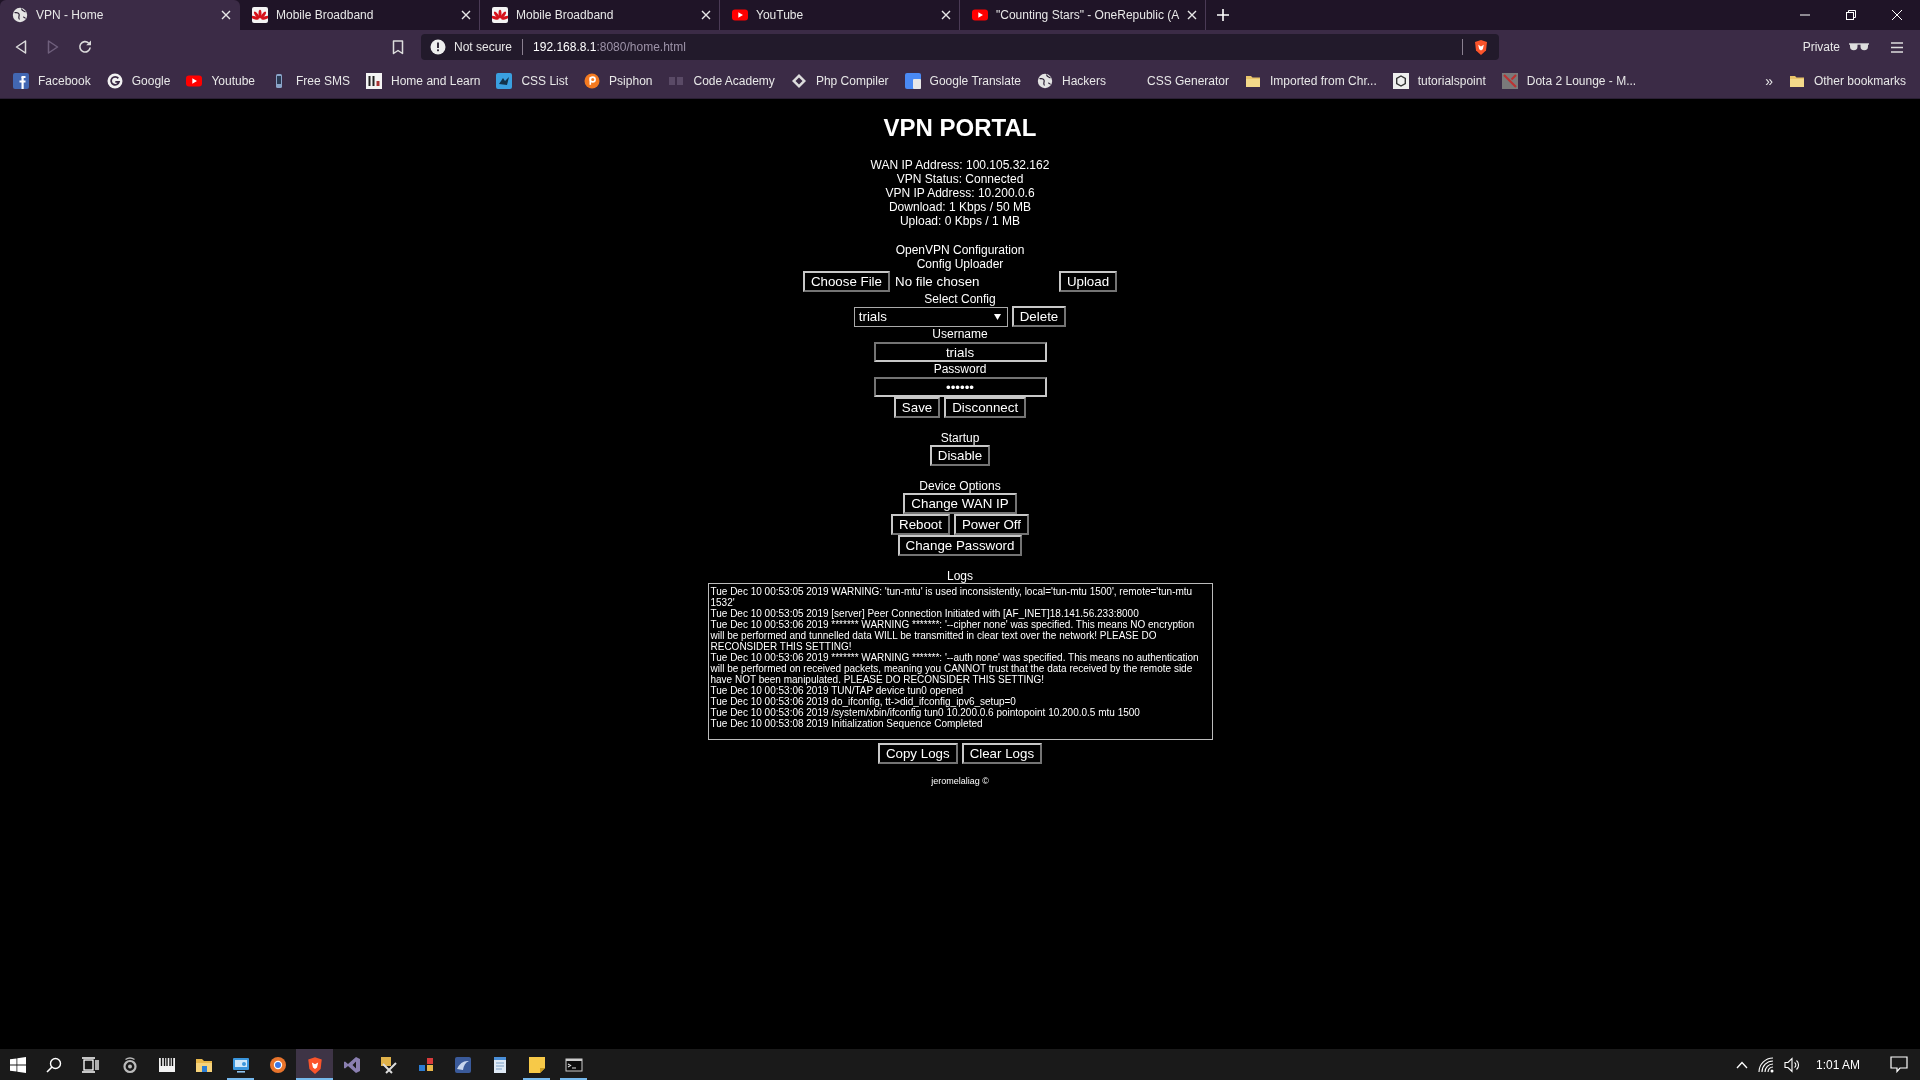 This screenshot has height=1080, width=1920. Describe the element at coordinates (1223, 15) in the screenshot. I see `plus-icon` at that location.